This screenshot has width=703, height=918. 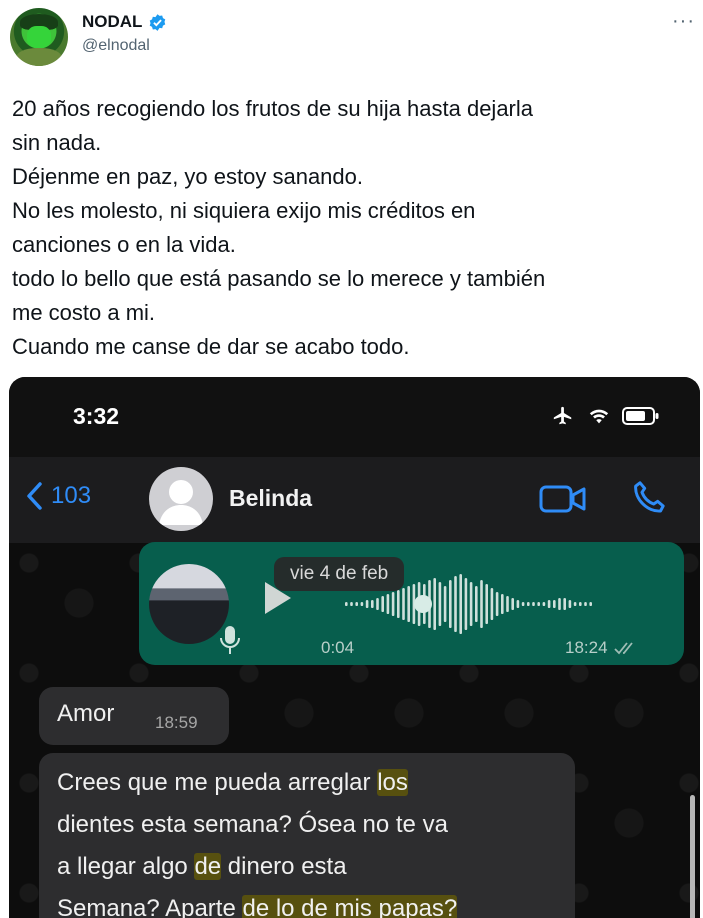 What do you see at coordinates (270, 498) in the screenshot?
I see `contact-name: Belinda` at bounding box center [270, 498].